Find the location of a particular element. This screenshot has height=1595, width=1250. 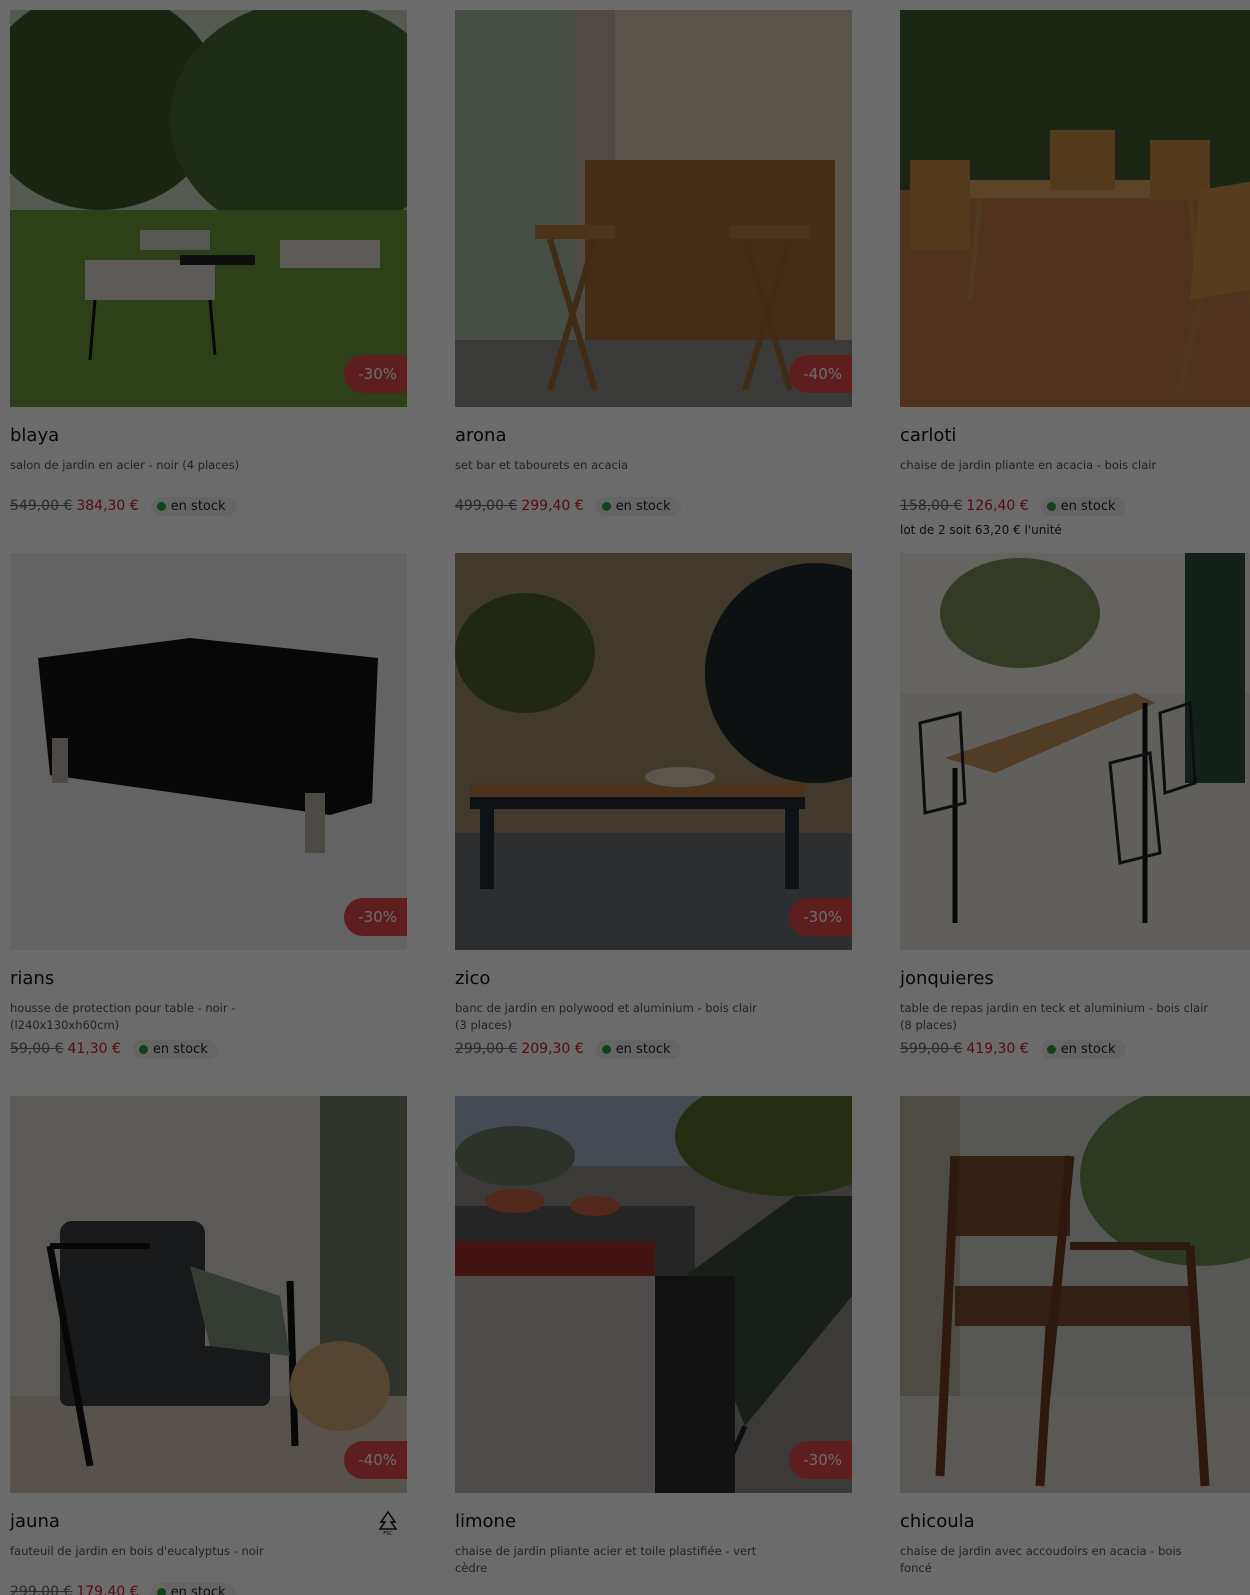

sale-price: 209,30 € is located at coordinates (552, 1049).